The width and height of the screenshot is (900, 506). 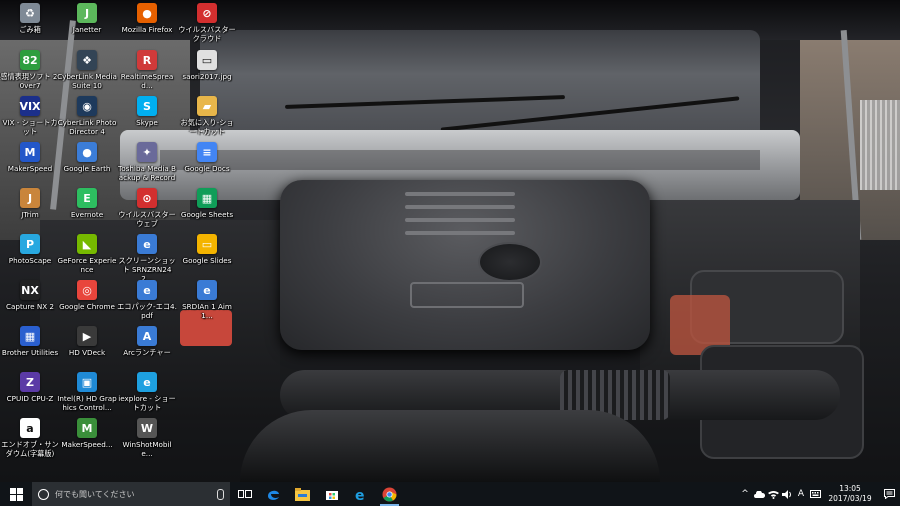 What do you see at coordinates (207, 76) in the screenshot?
I see `desktop-icon-label: saori2017.jpg` at bounding box center [207, 76].